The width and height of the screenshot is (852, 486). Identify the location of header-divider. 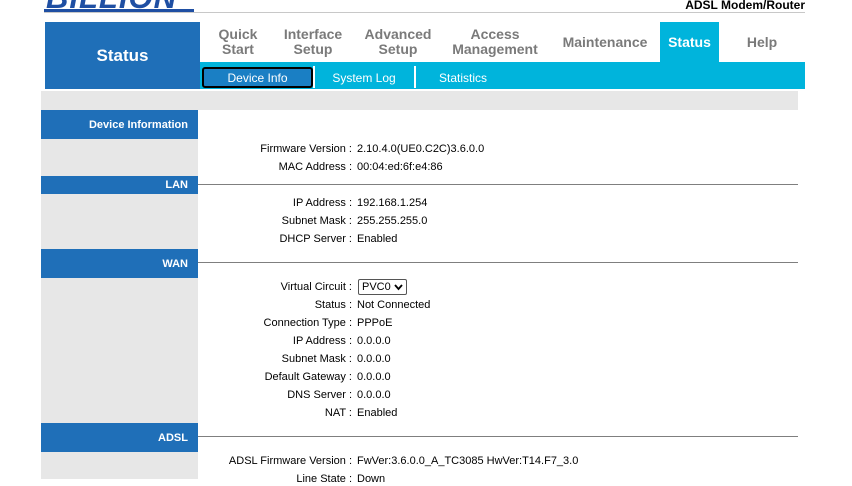
(424, 12).